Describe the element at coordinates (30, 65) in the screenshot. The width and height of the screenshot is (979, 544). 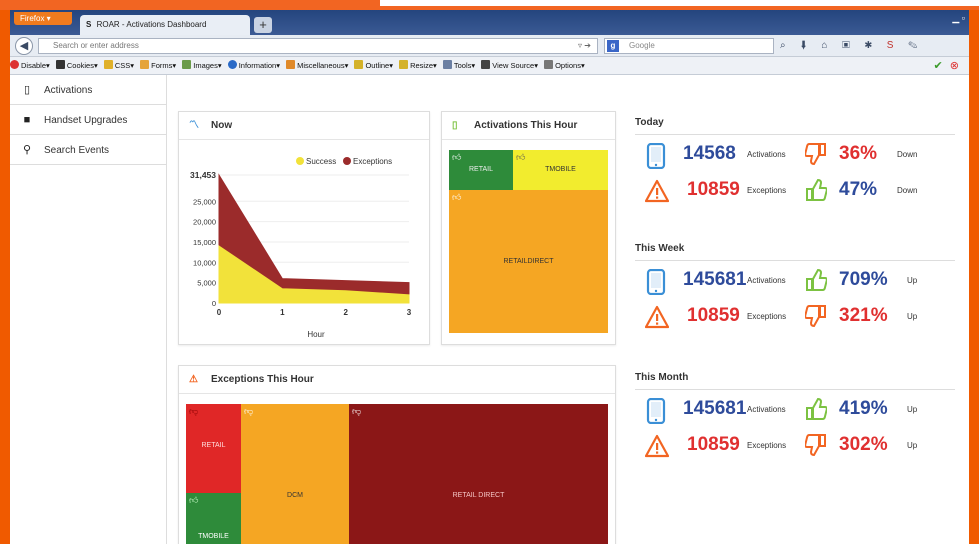
I see `devbar-disable: Disable▾` at that location.